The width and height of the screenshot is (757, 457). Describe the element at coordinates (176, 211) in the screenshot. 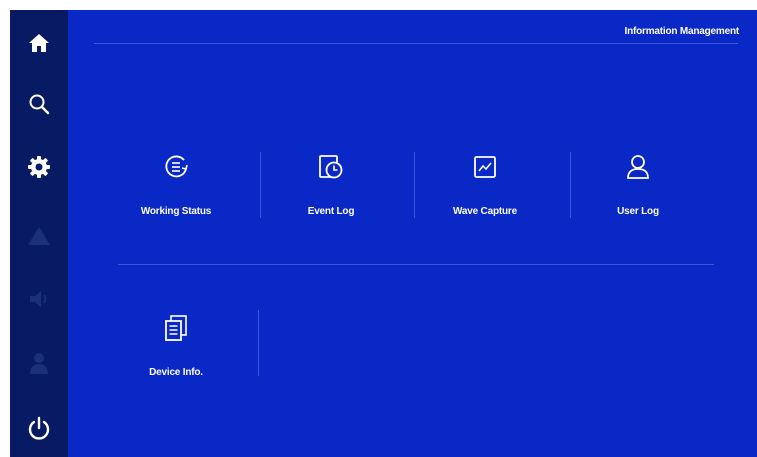

I see `tile-label: Working Status` at that location.